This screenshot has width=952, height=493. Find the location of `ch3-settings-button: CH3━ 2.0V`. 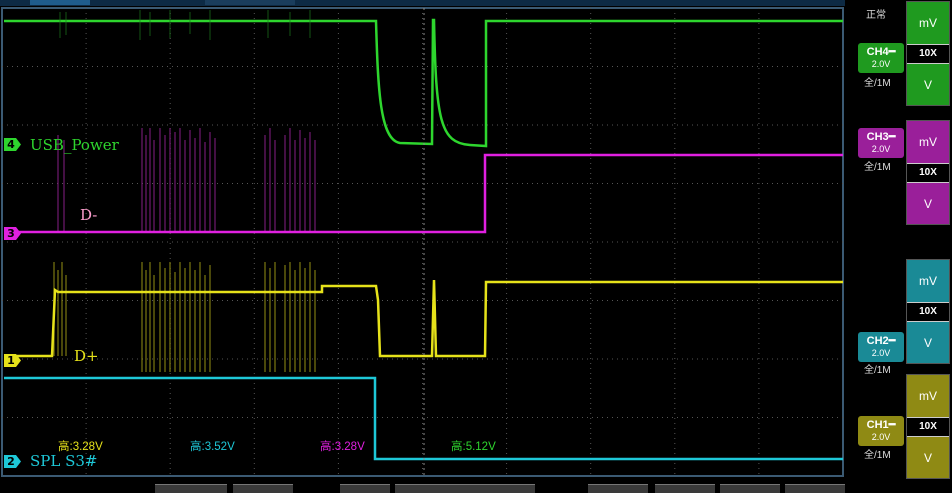

ch3-settings-button: CH3━ 2.0V is located at coordinates (881, 143).